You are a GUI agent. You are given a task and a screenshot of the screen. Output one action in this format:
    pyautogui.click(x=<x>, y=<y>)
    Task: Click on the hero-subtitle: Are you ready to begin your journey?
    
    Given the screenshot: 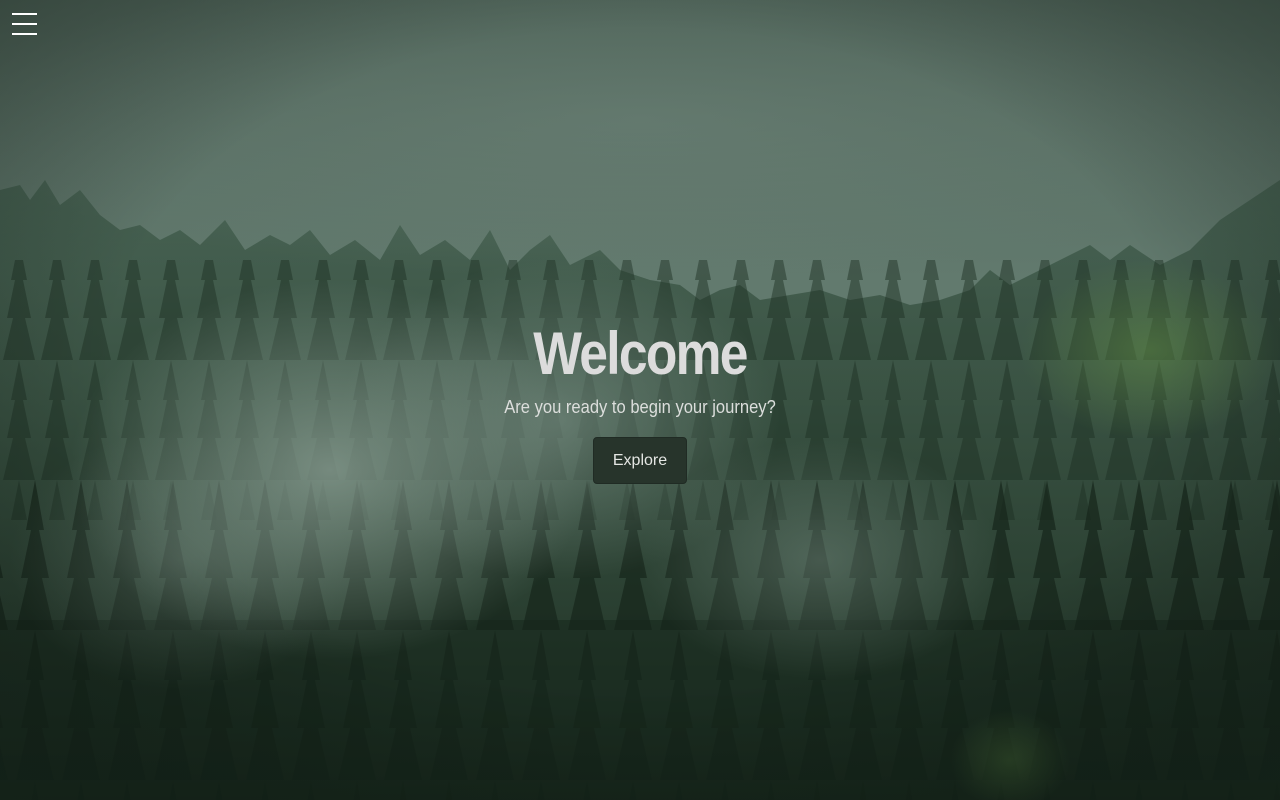 What is the action you would take?
    pyautogui.click(x=640, y=407)
    